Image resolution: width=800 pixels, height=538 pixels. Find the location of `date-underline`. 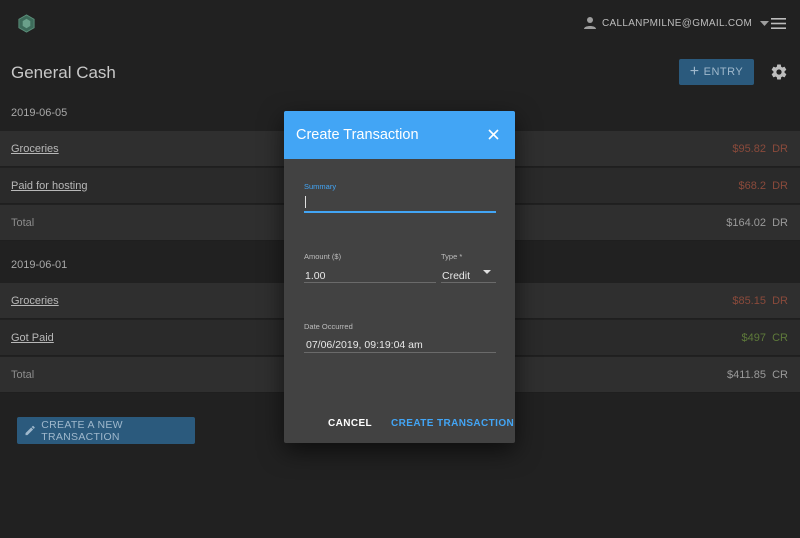

date-underline is located at coordinates (400, 352).